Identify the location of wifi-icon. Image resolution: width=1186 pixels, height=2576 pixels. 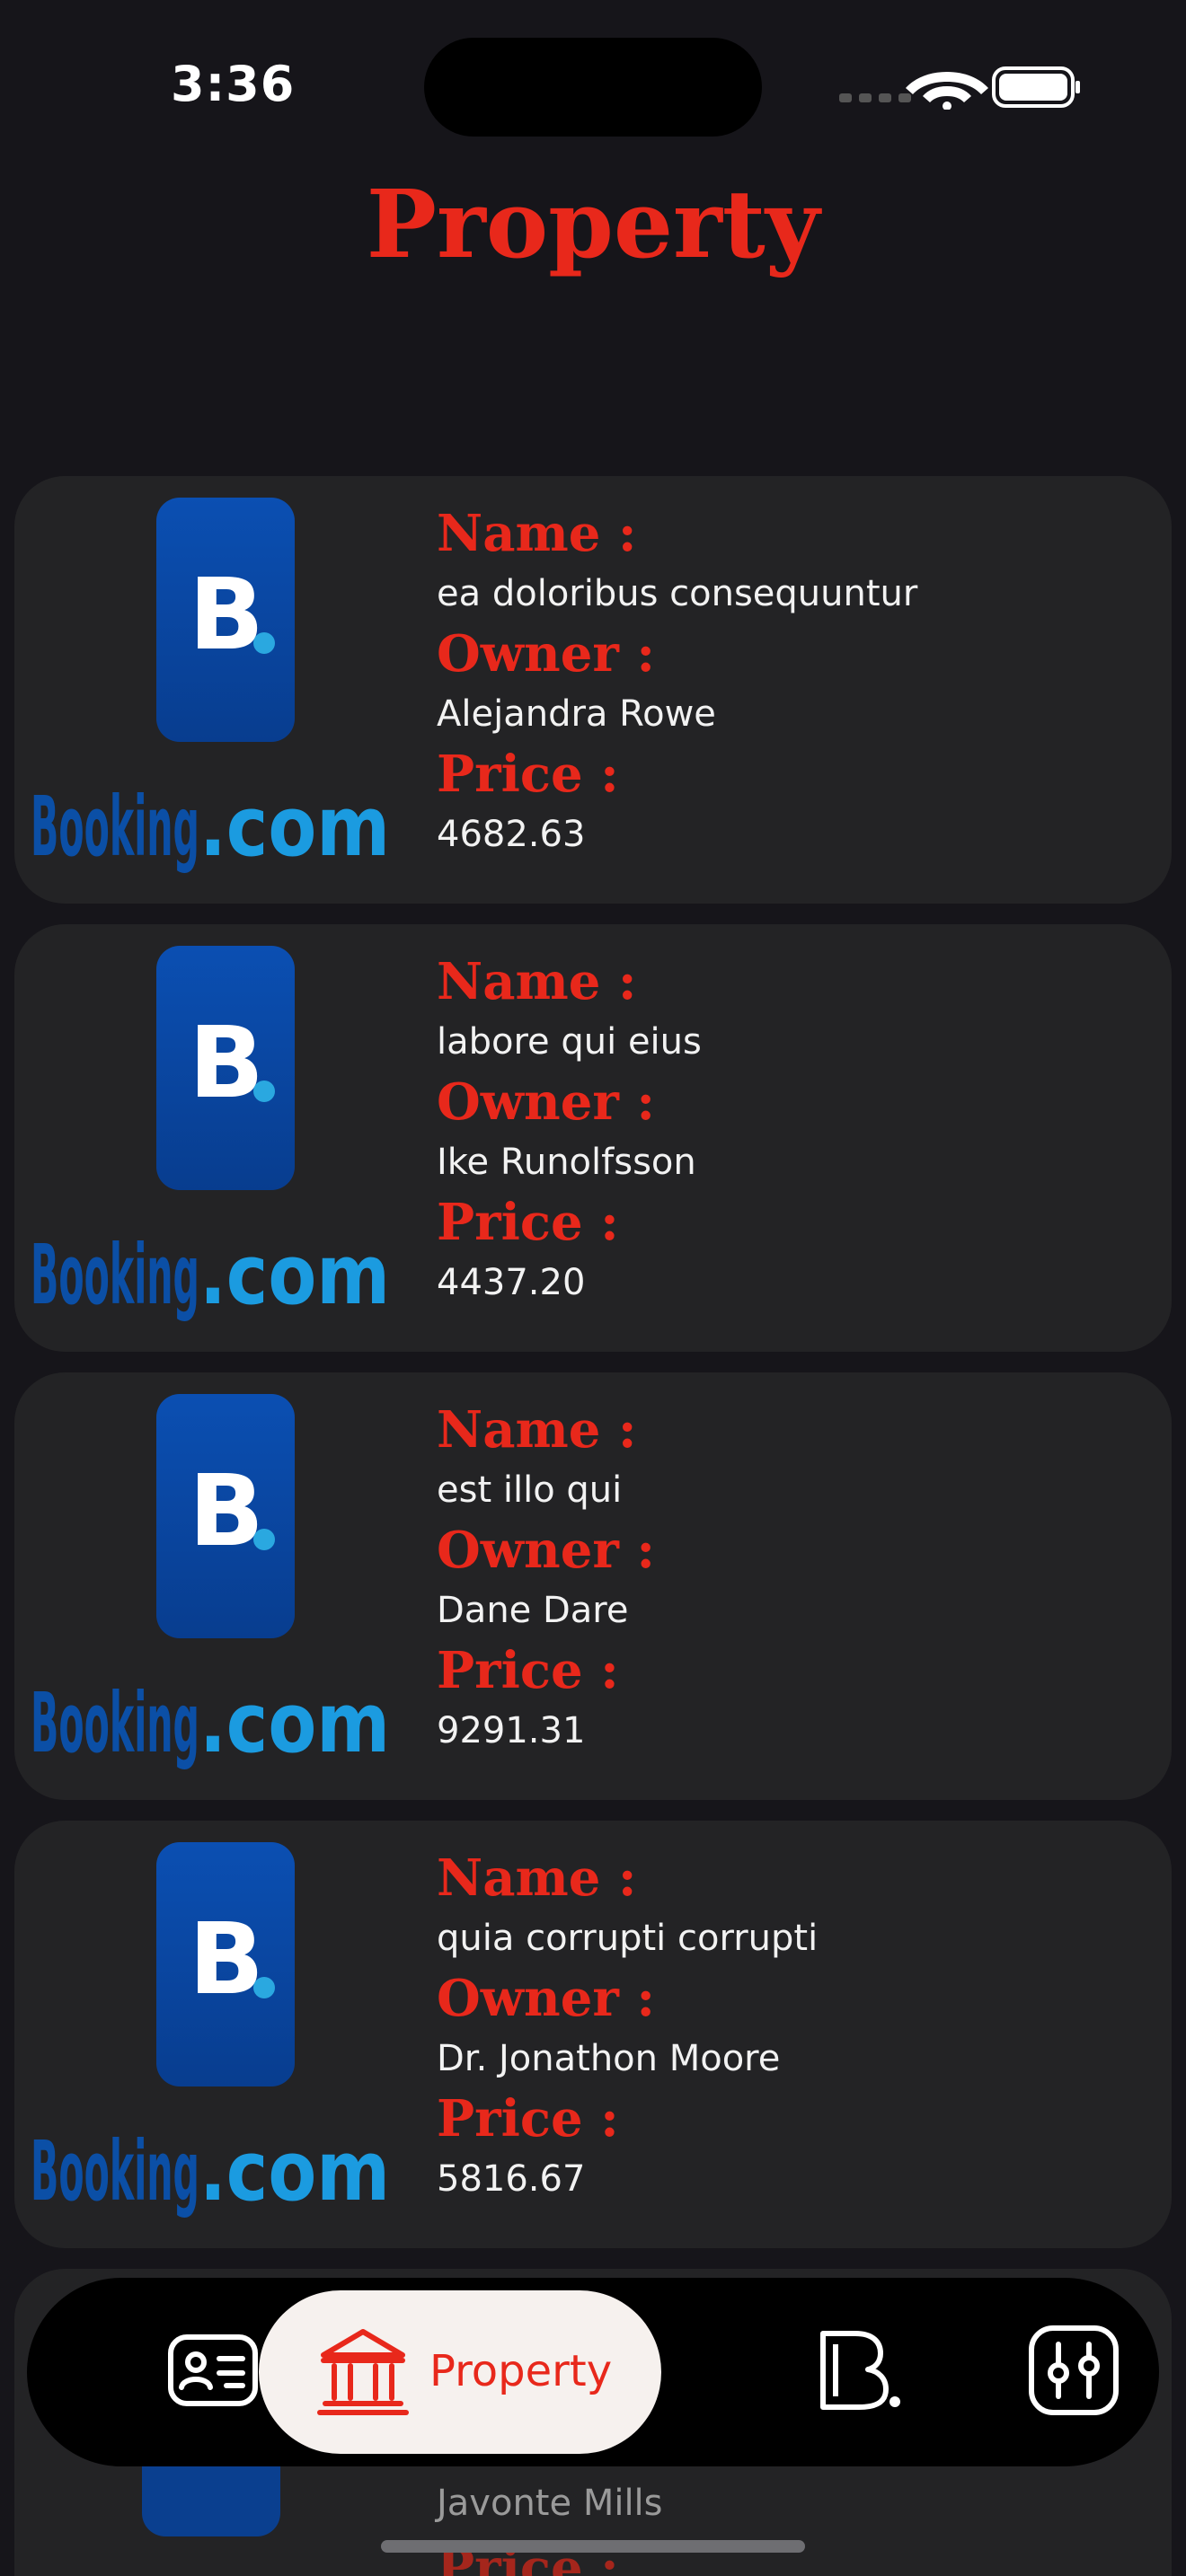
(947, 91).